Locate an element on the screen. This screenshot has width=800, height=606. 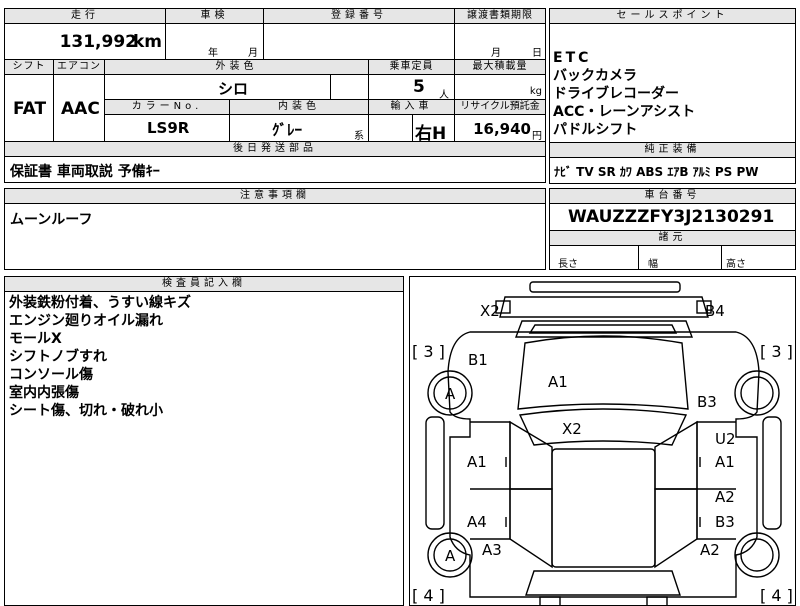
mark-front-right-corner: B4 is located at coordinates (715, 311).